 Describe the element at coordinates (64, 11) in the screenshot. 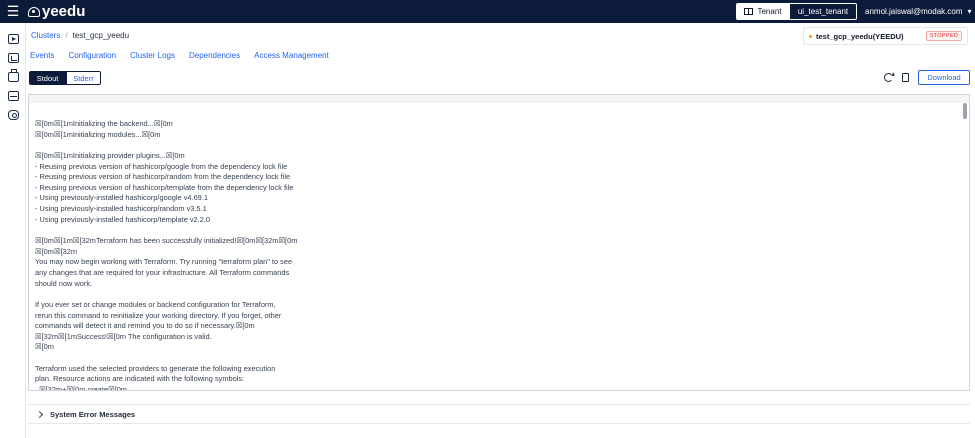

I see `logo-text: yeedu` at that location.